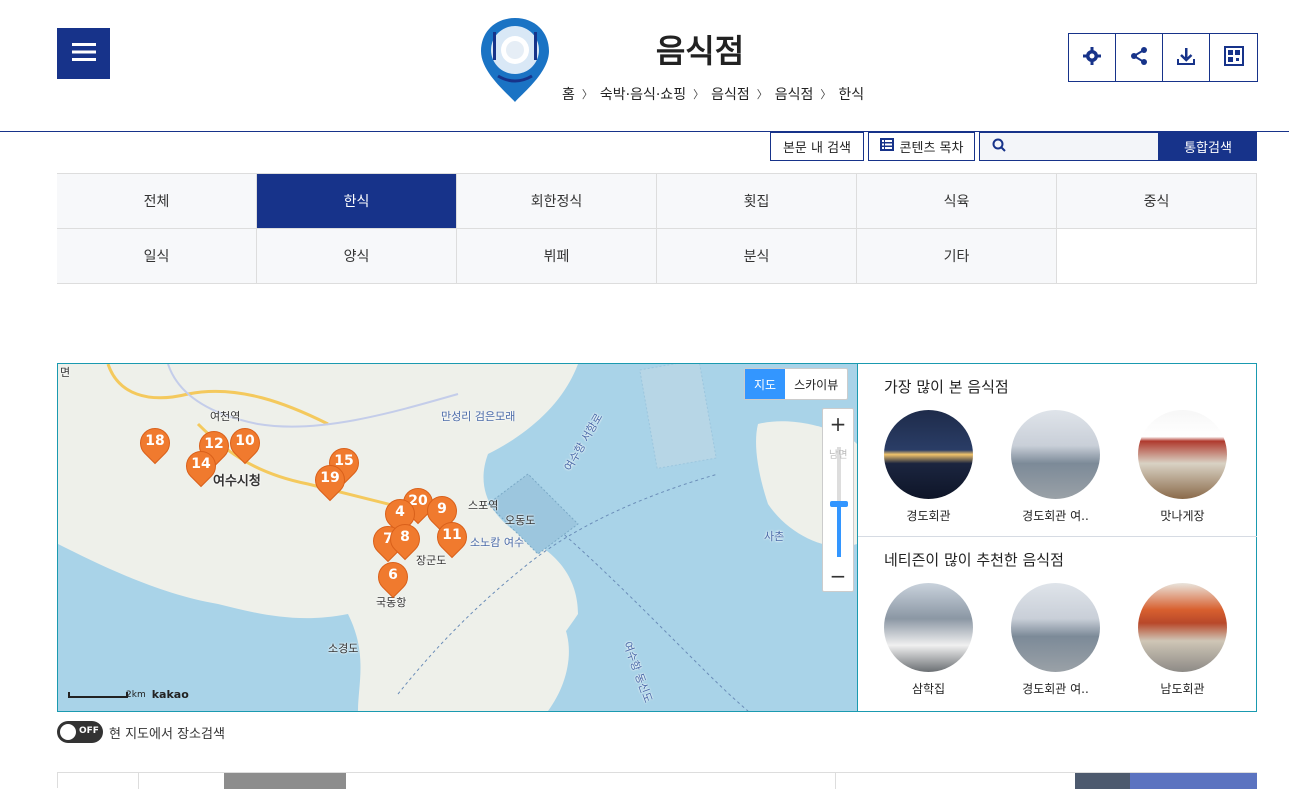 The image size is (1289, 789). What do you see at coordinates (167, 734) in the screenshot?
I see `toggle-label: 현 지도에서 장소검색` at bounding box center [167, 734].